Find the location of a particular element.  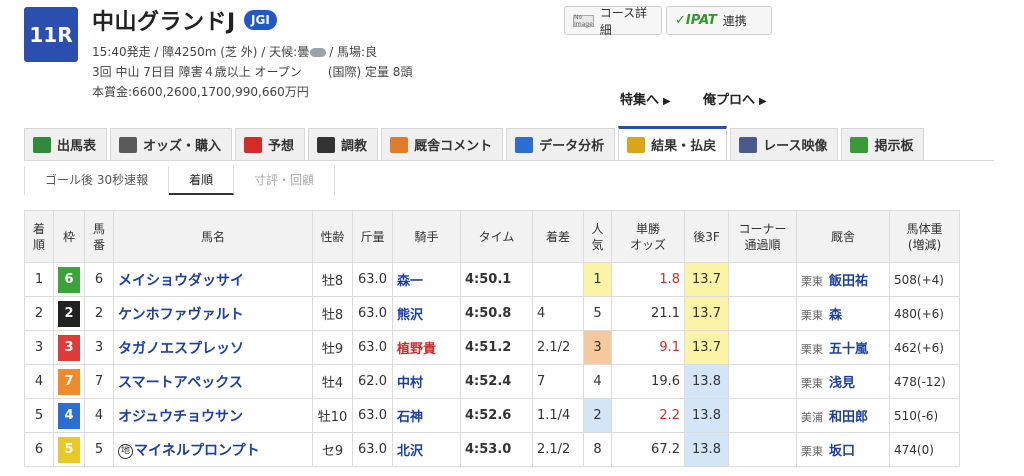

header-trainer: 厩舎 is located at coordinates (843, 236).